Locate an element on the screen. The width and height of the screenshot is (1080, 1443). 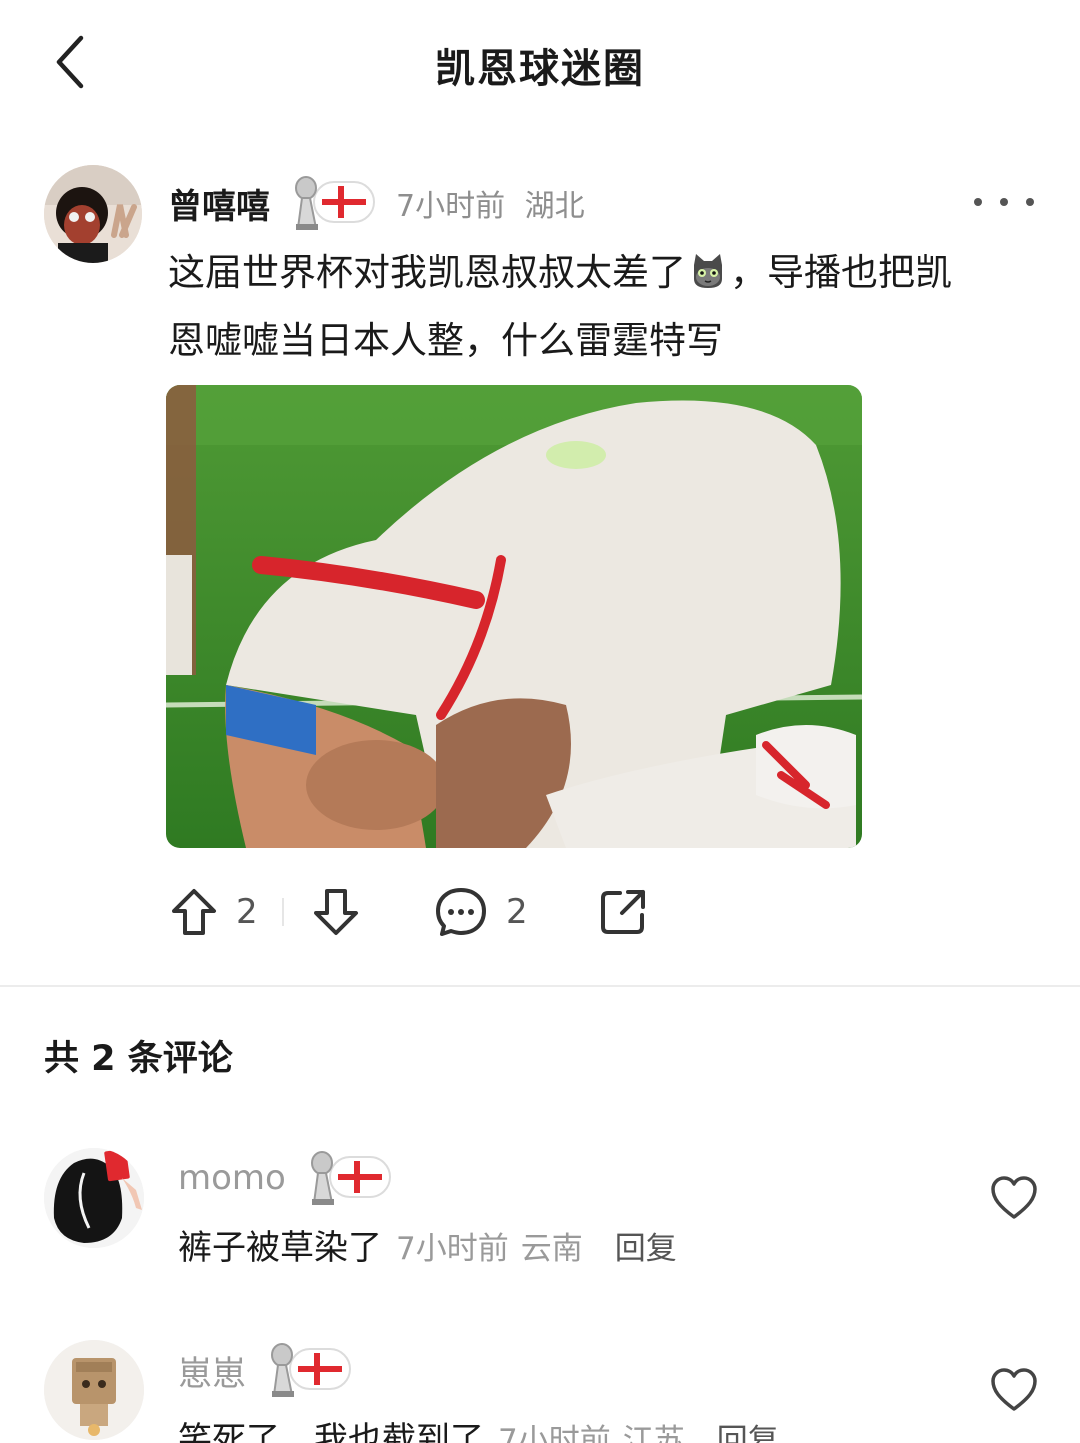
comment-item: 崽崽 笑死了，我也截到了 7小时前 江苏 回复 is located at coordinates (544, 1391).